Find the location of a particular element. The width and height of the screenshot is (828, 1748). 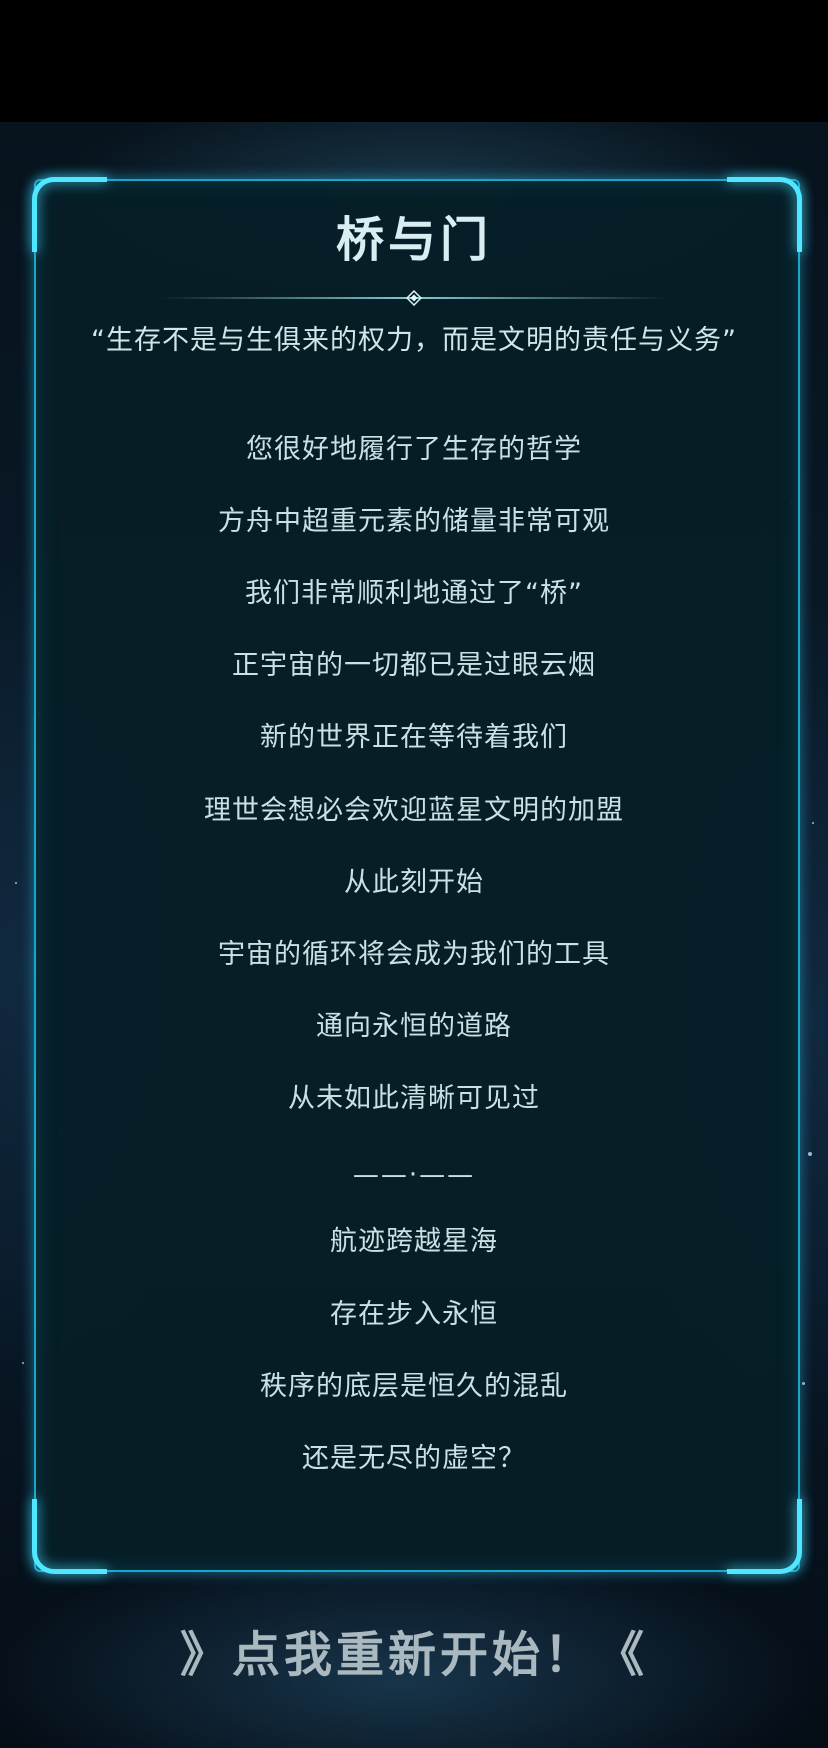

story-line: 从此刻开始 is located at coordinates (414, 882).